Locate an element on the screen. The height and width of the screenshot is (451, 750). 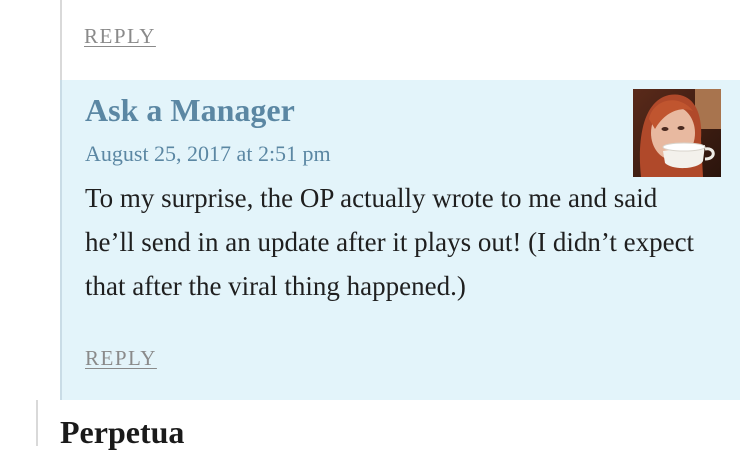
avatar is located at coordinates (677, 133).